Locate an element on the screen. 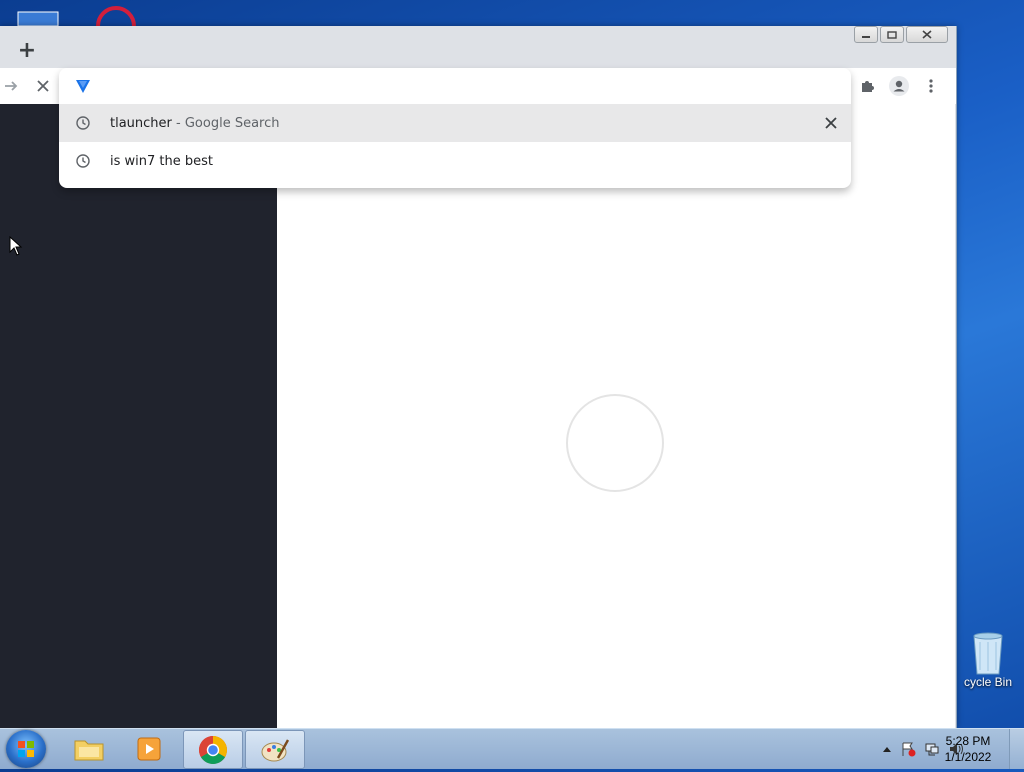 The image size is (1024, 772). avatar-icon is located at coordinates (899, 86).